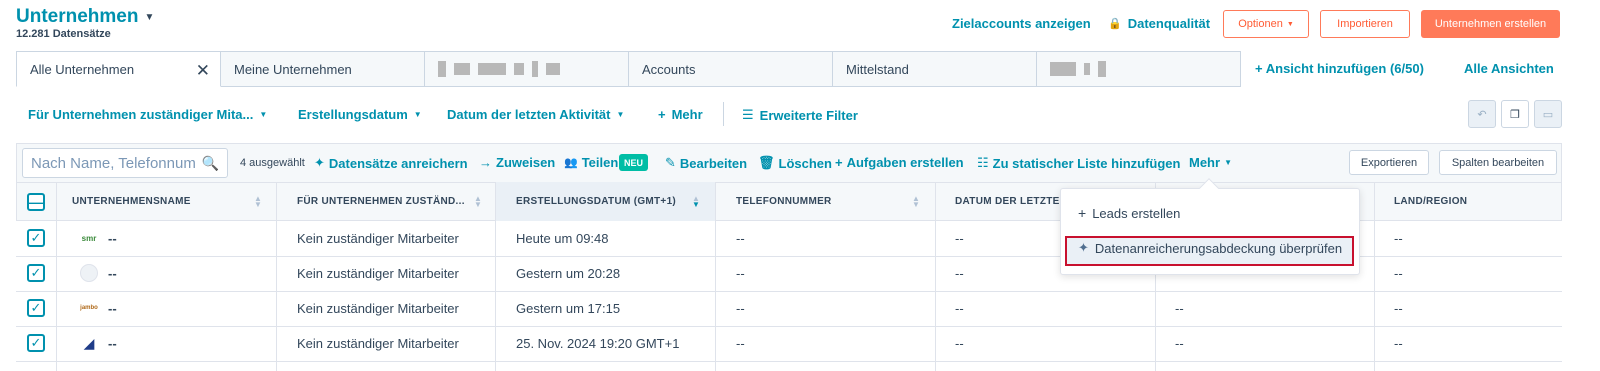  Describe the element at coordinates (89, 308) in the screenshot. I see `company-logo: jambo` at that location.